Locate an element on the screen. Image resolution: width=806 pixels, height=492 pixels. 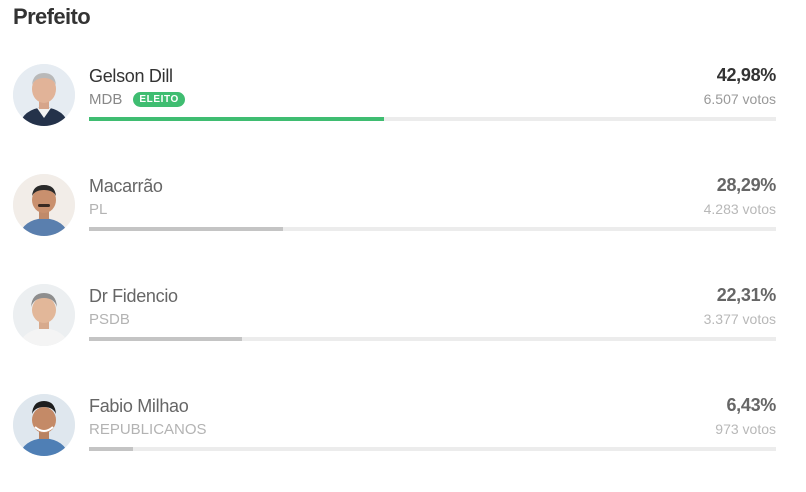
candidate-name: Dr Fidencio is located at coordinates (133, 296).